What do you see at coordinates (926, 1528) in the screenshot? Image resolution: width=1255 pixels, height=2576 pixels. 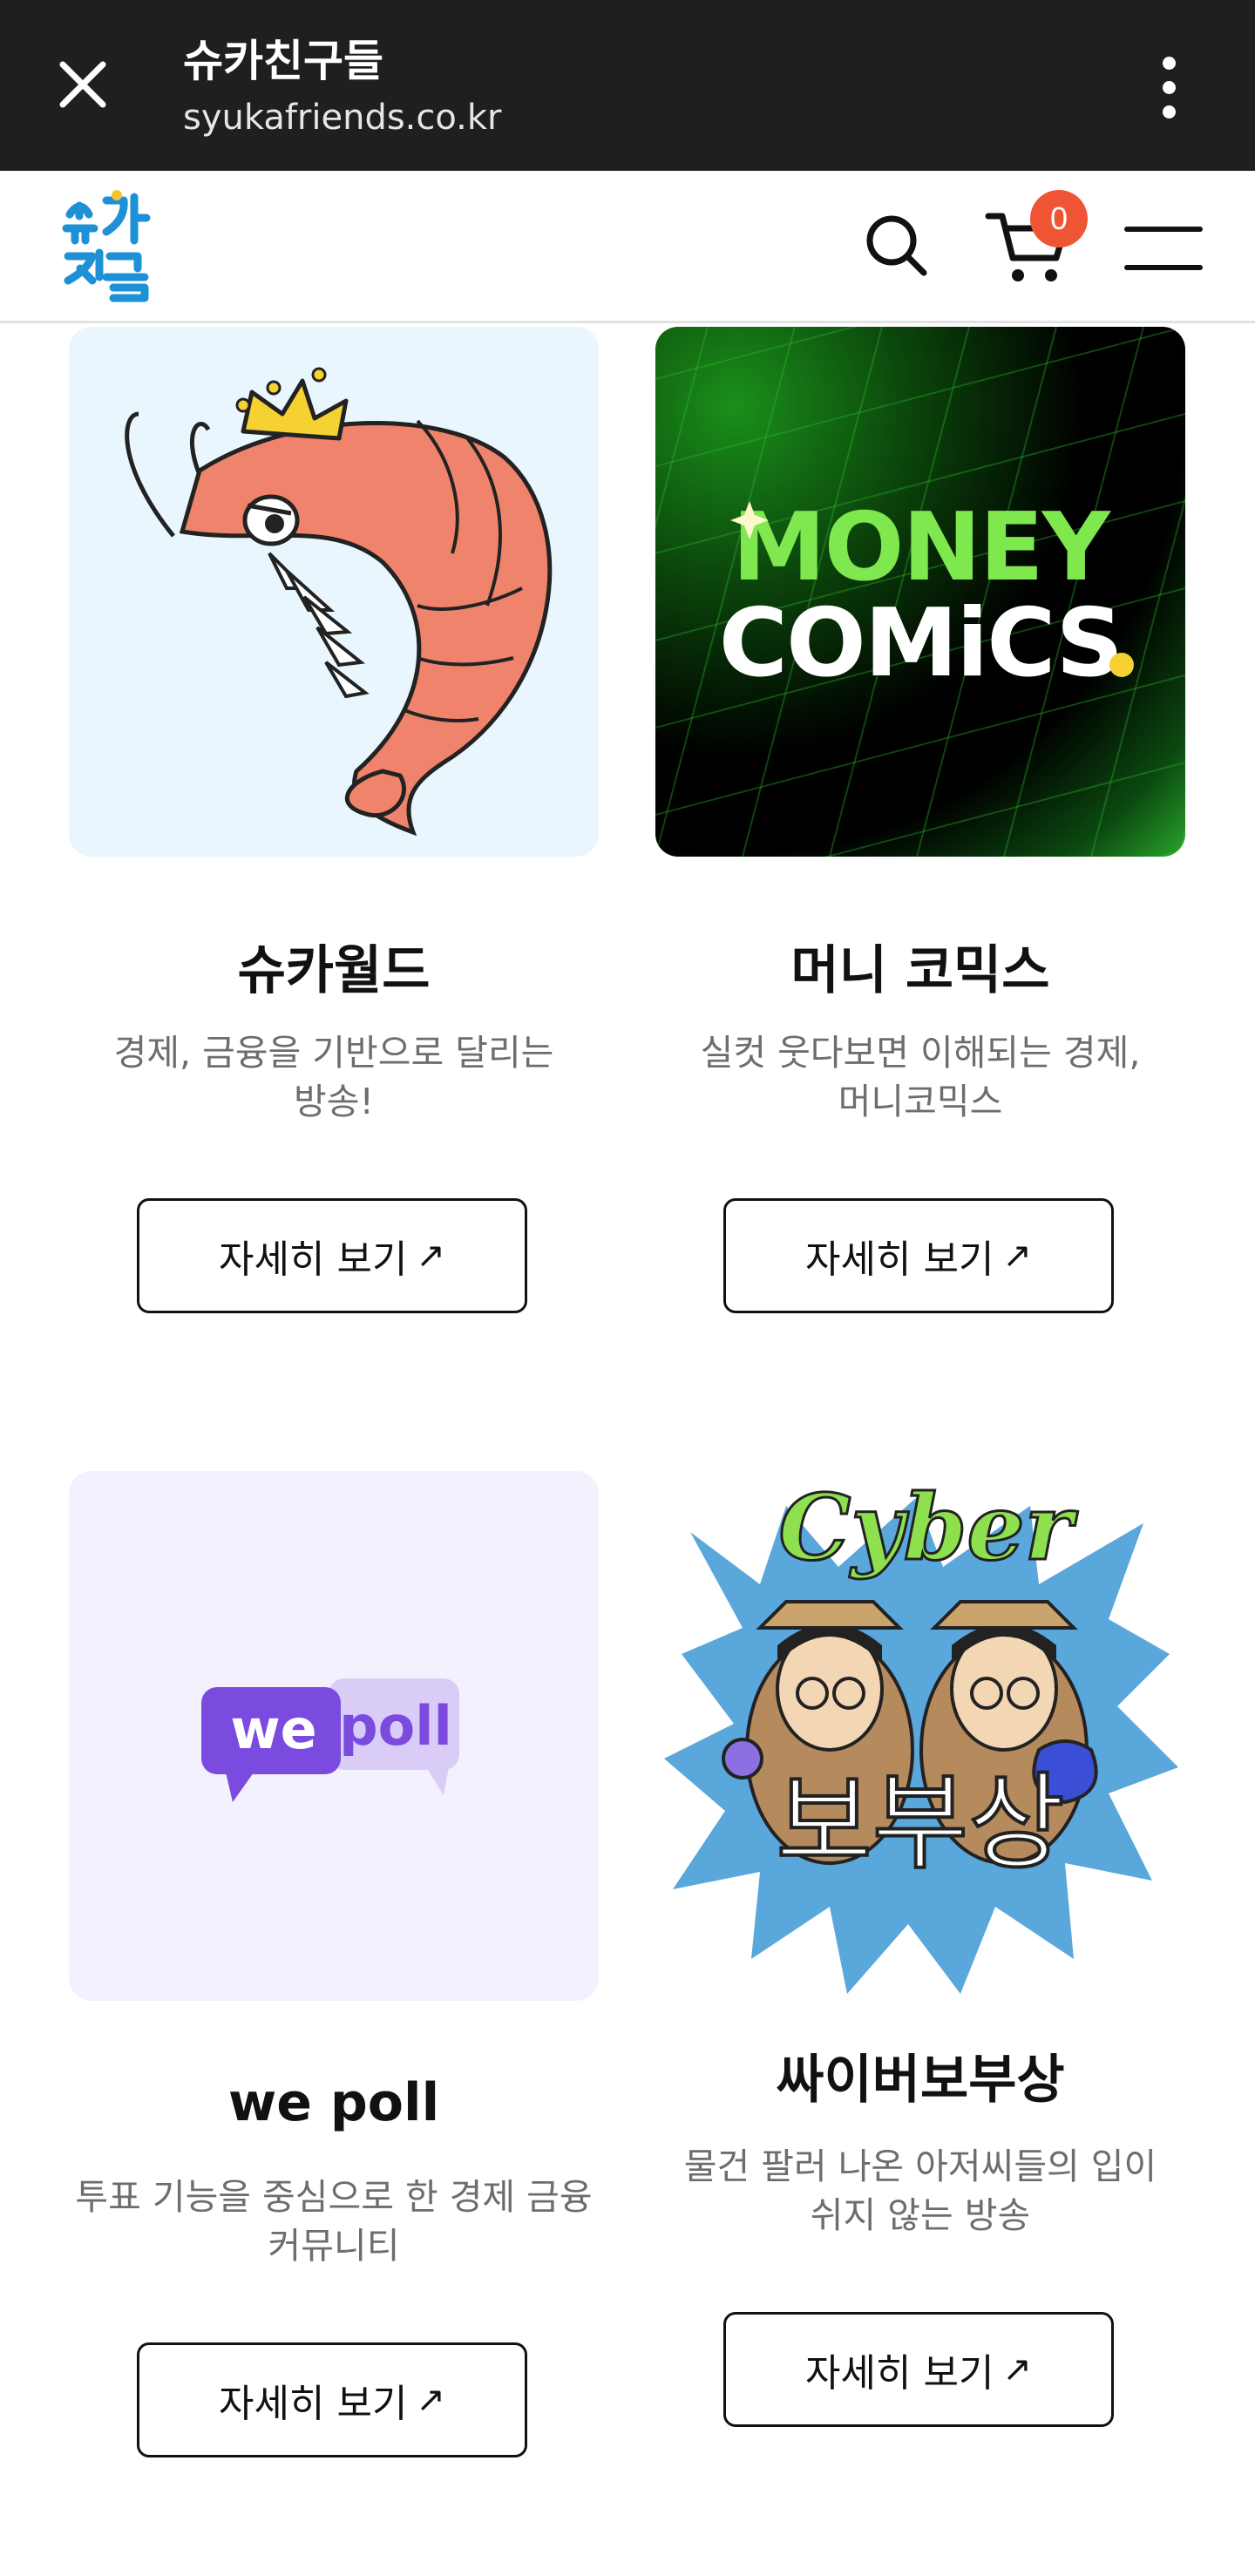 I see `cyber-logo-text: Cyber` at bounding box center [926, 1528].